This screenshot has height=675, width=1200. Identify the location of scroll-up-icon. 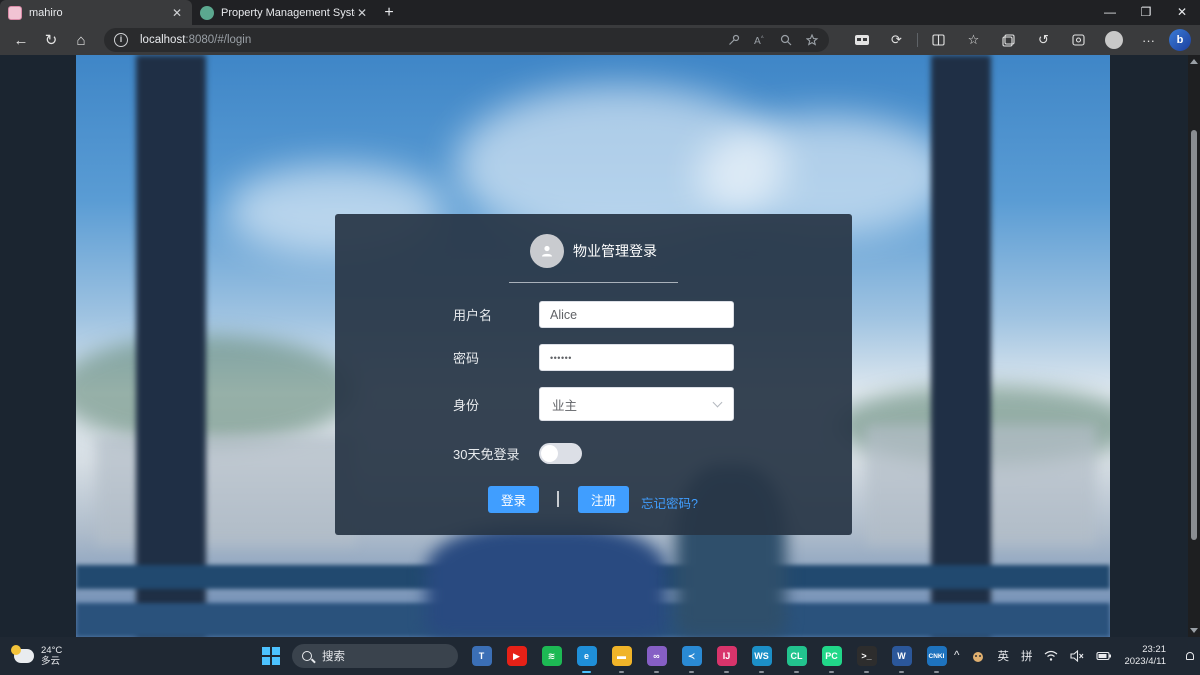
(1194, 61).